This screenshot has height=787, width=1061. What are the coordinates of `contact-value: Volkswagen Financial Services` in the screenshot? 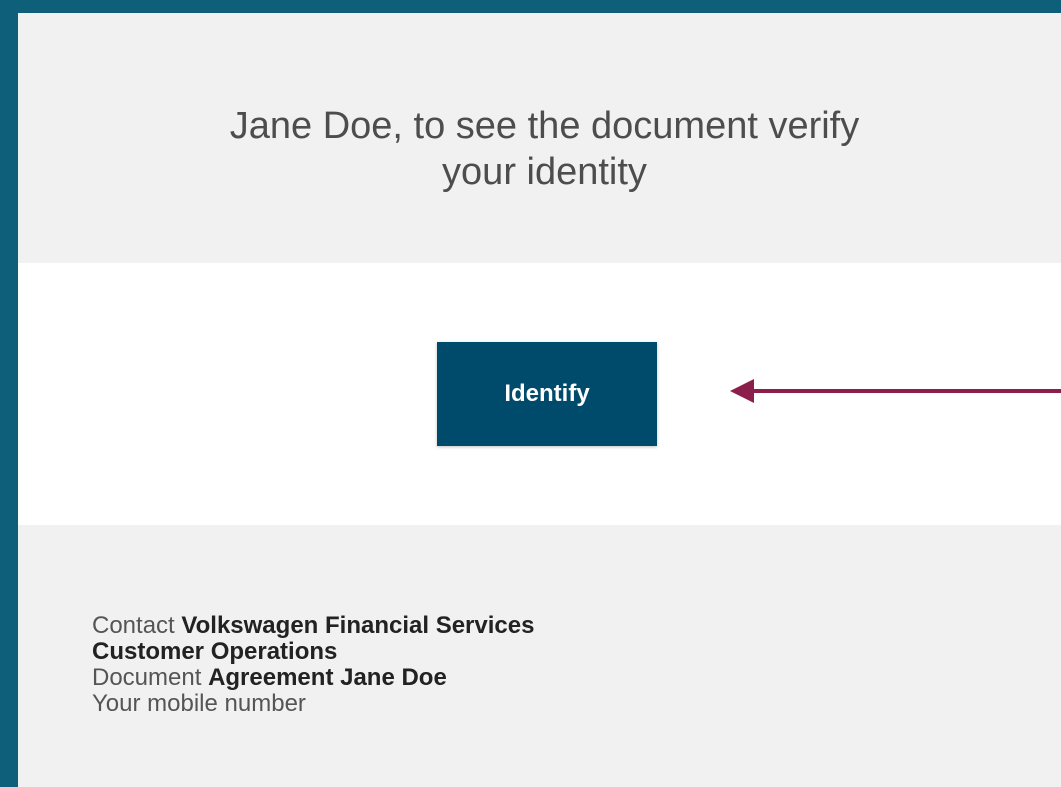 It's located at (358, 625).